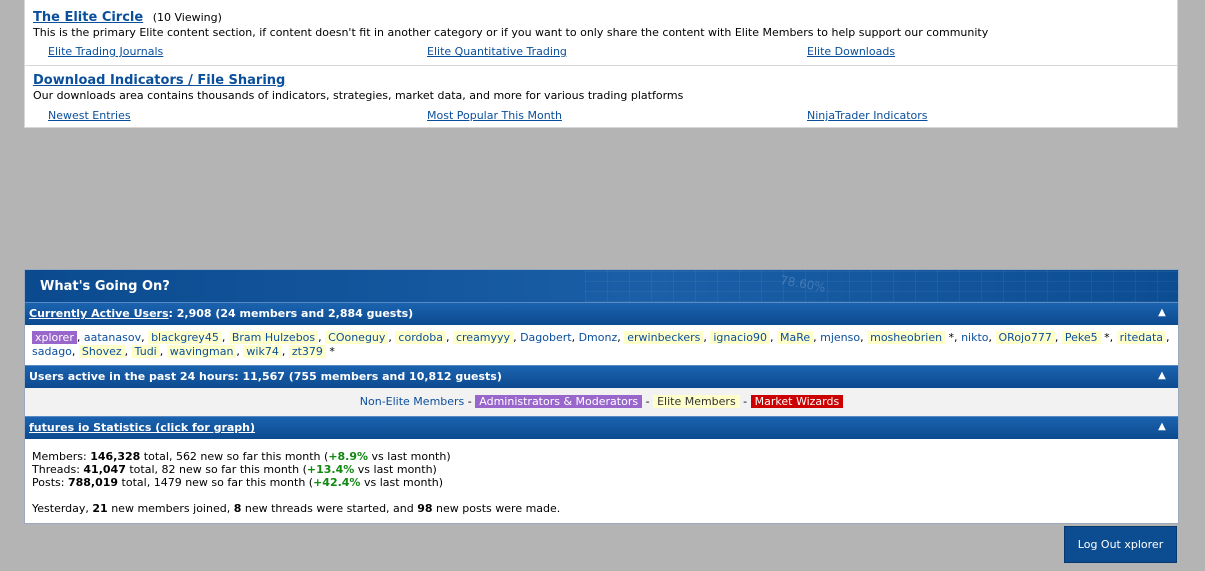  I want to click on stats-label: Posts:, so click(50, 482).